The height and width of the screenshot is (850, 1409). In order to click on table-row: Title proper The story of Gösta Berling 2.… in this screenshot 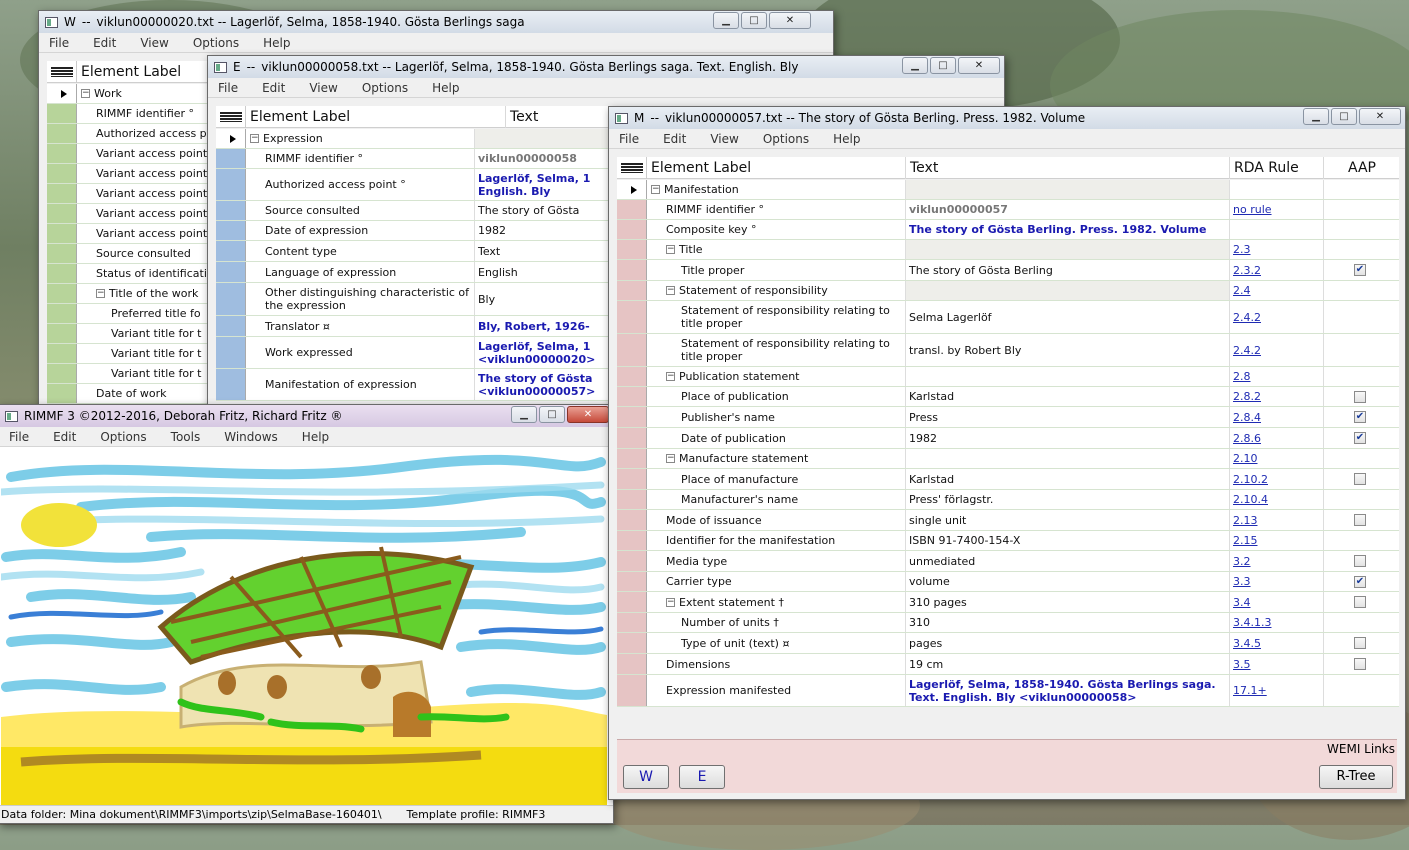, I will do `click(1008, 270)`.